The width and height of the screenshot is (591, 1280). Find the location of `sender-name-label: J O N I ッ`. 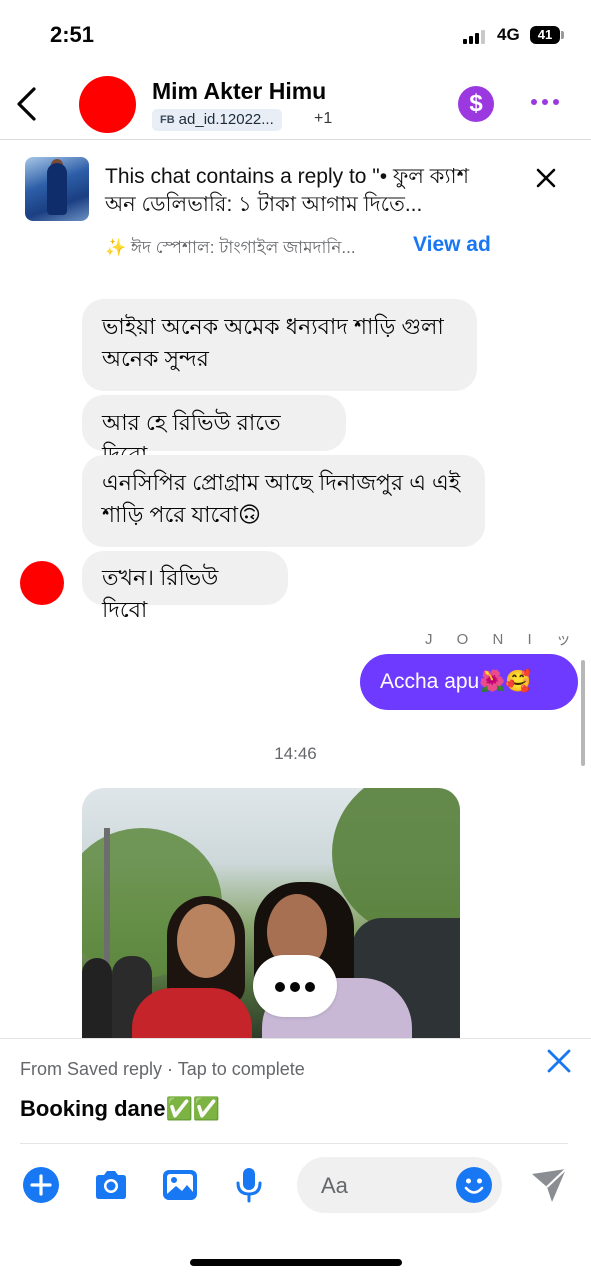

sender-name-label: J O N I ッ is located at coordinates (503, 639).